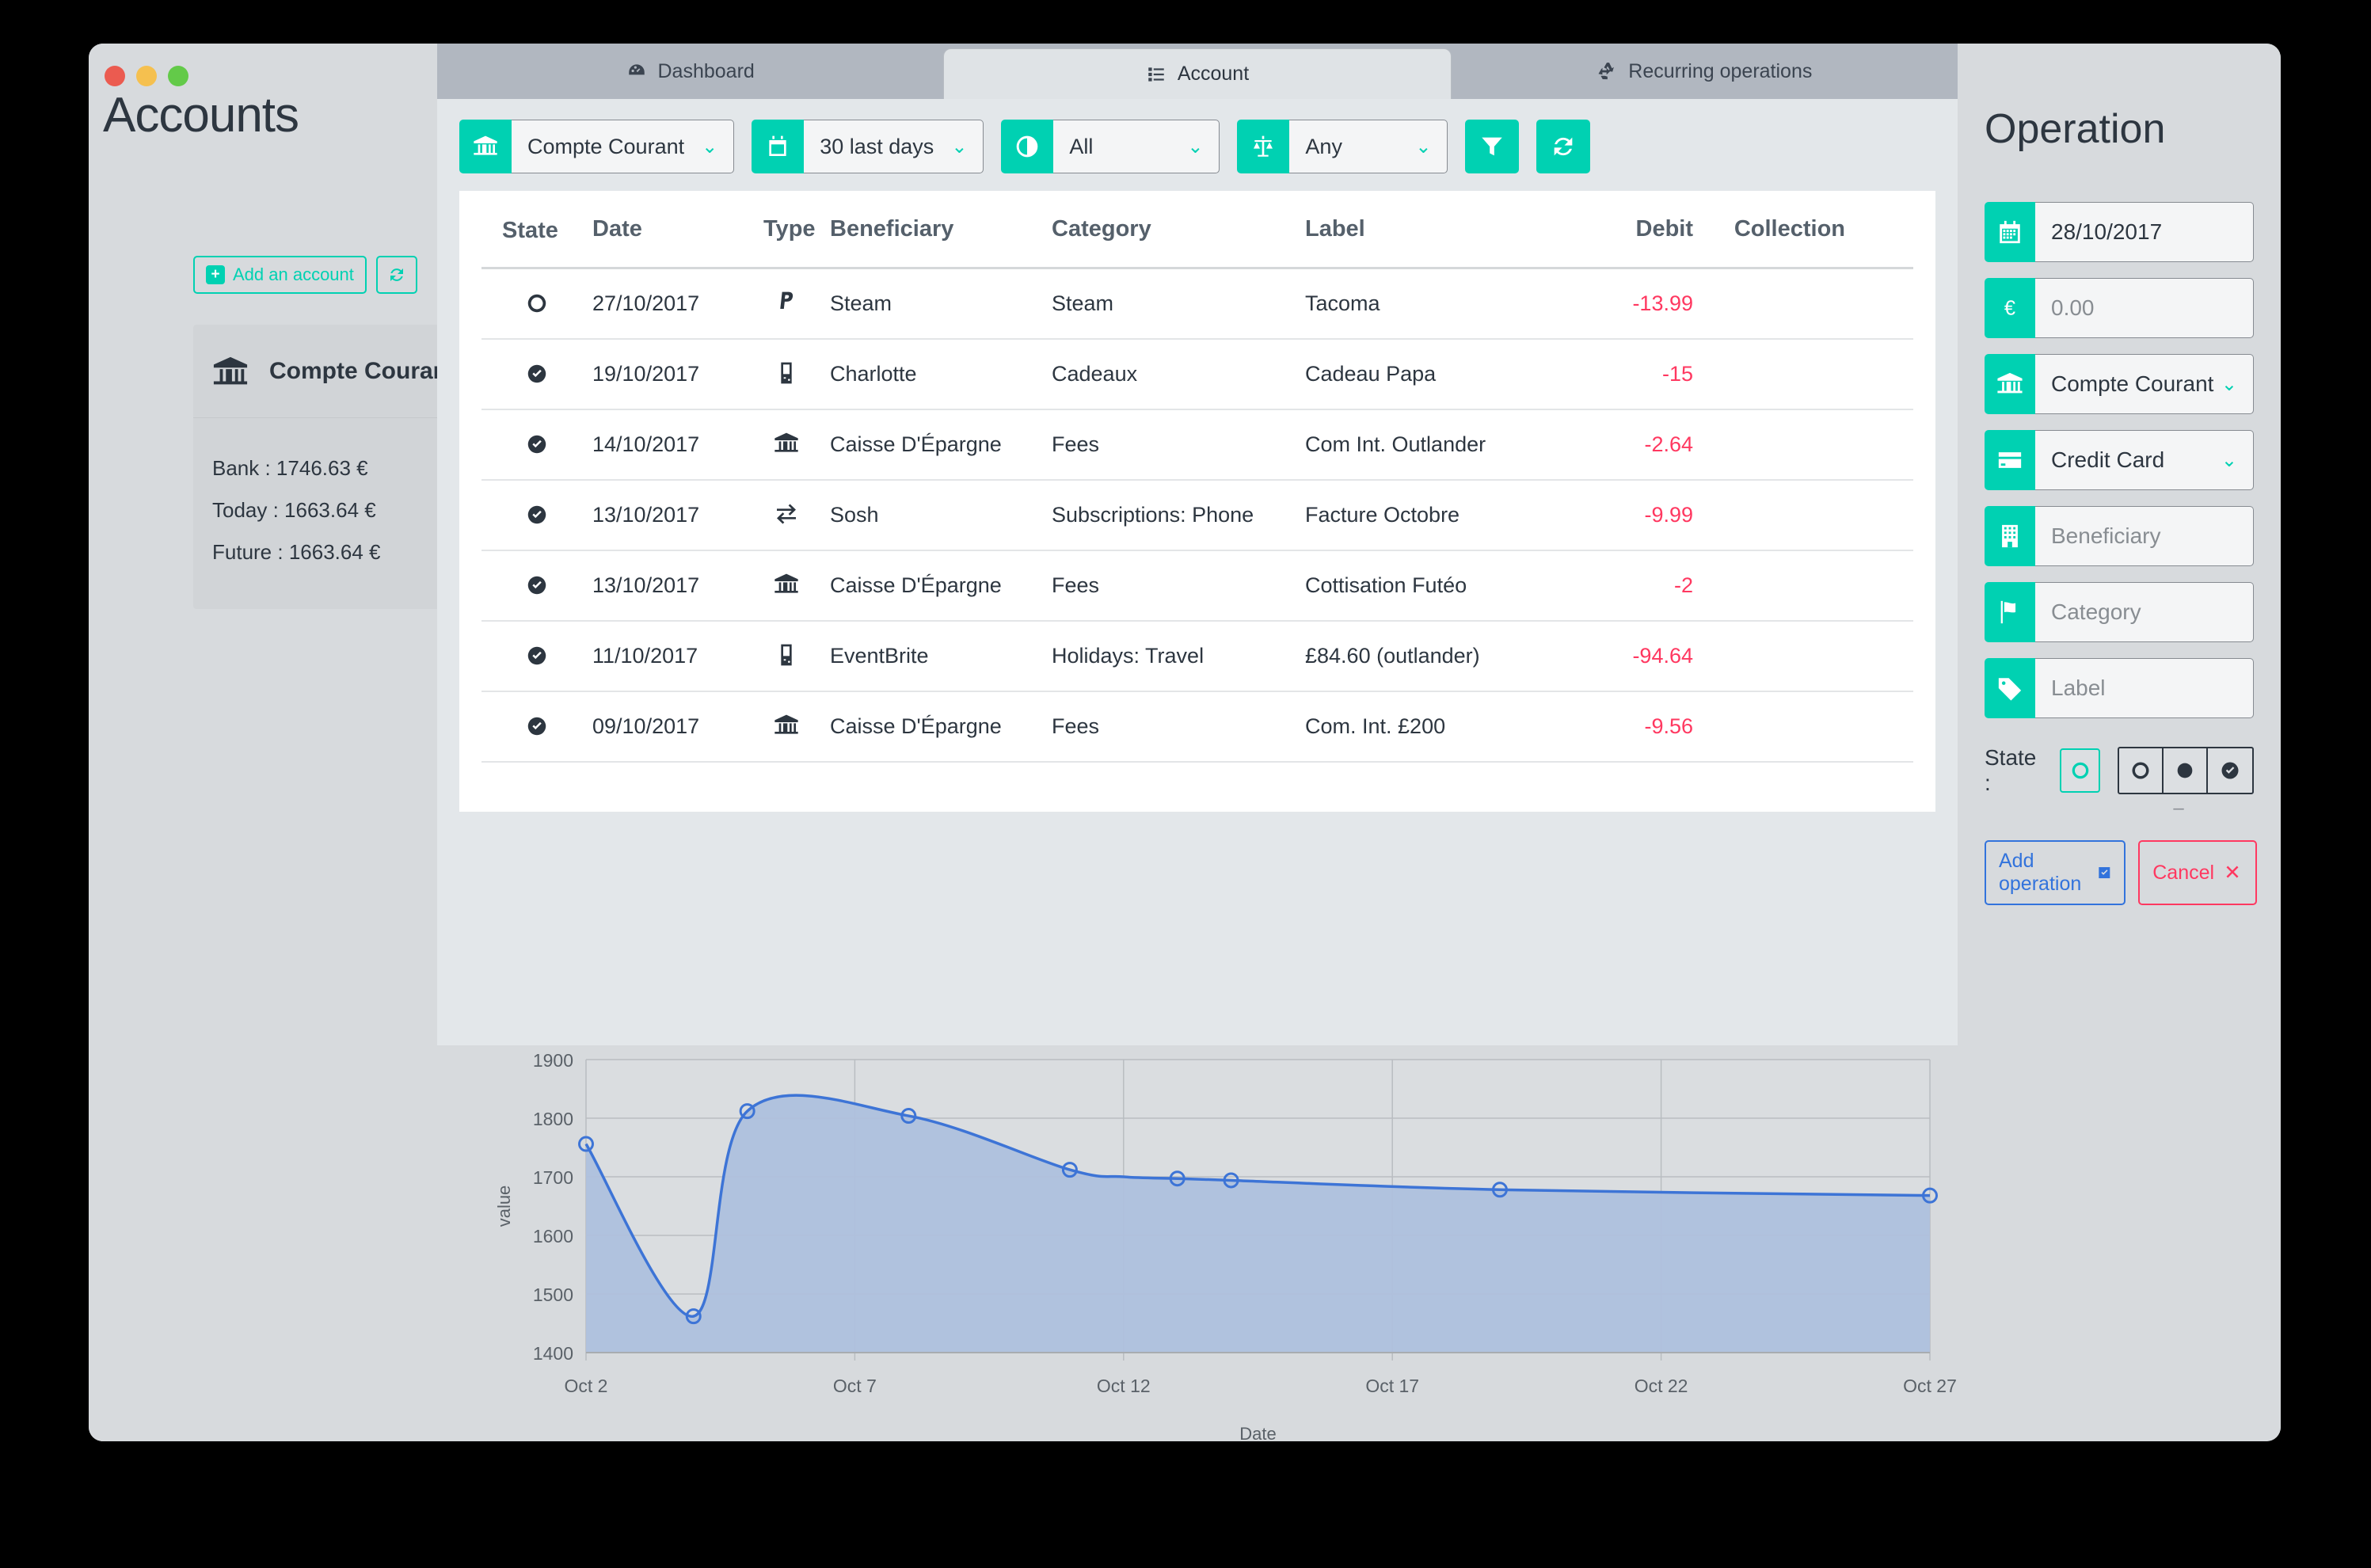 This screenshot has height=1568, width=2371. What do you see at coordinates (855, 1386) in the screenshot?
I see `x-tick: Oct 7` at bounding box center [855, 1386].